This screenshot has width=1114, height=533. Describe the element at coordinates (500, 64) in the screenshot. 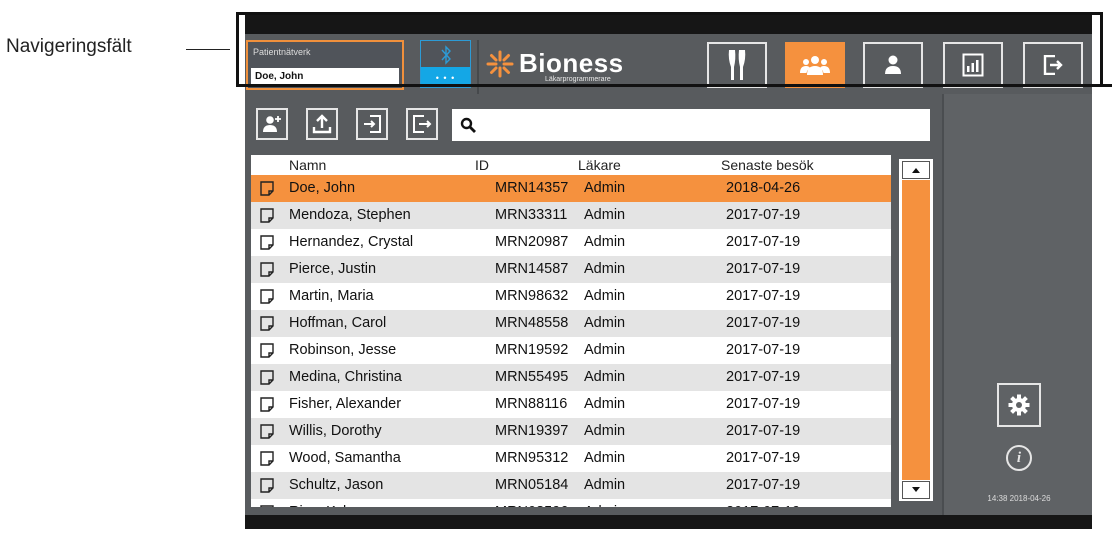

I see `bioness-logo-icon` at that location.